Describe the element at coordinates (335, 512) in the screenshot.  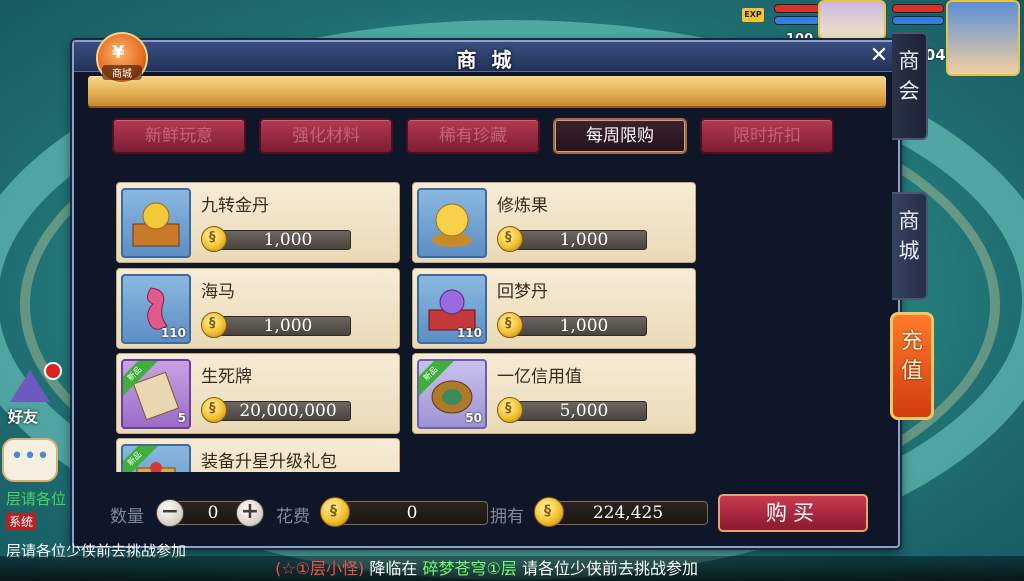
I see `cost-coin-icon` at that location.